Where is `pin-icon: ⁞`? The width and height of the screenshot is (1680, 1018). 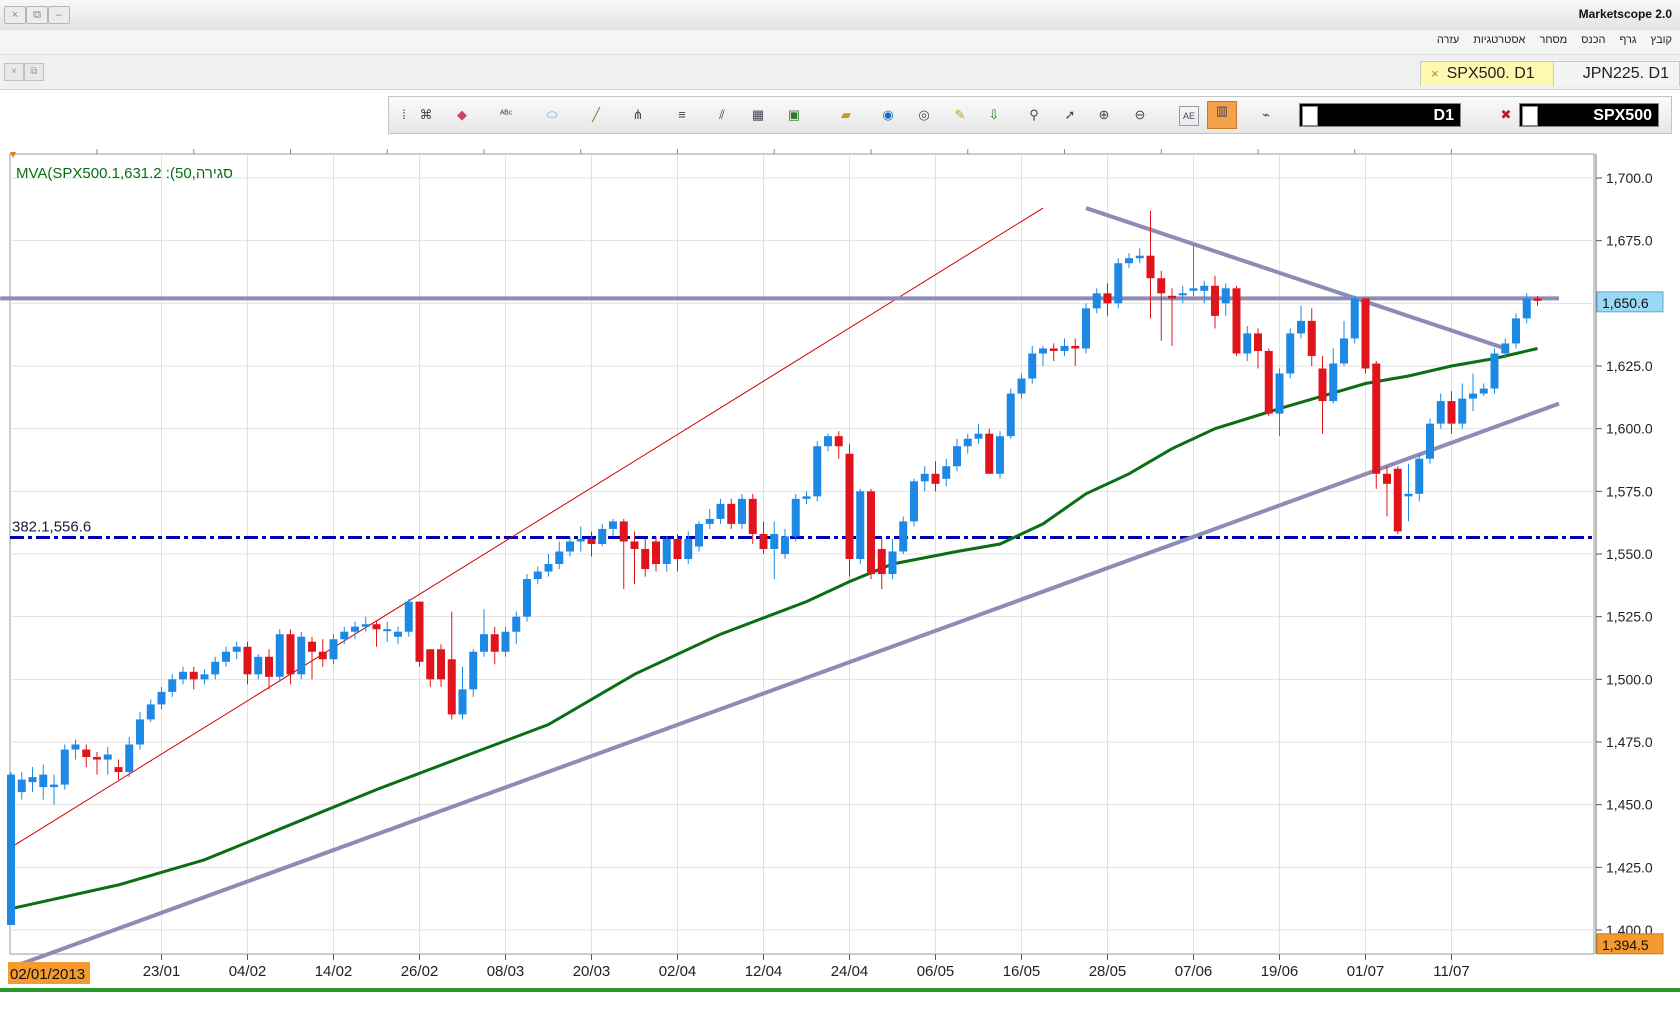 pin-icon: ⁞ is located at coordinates (404, 115).